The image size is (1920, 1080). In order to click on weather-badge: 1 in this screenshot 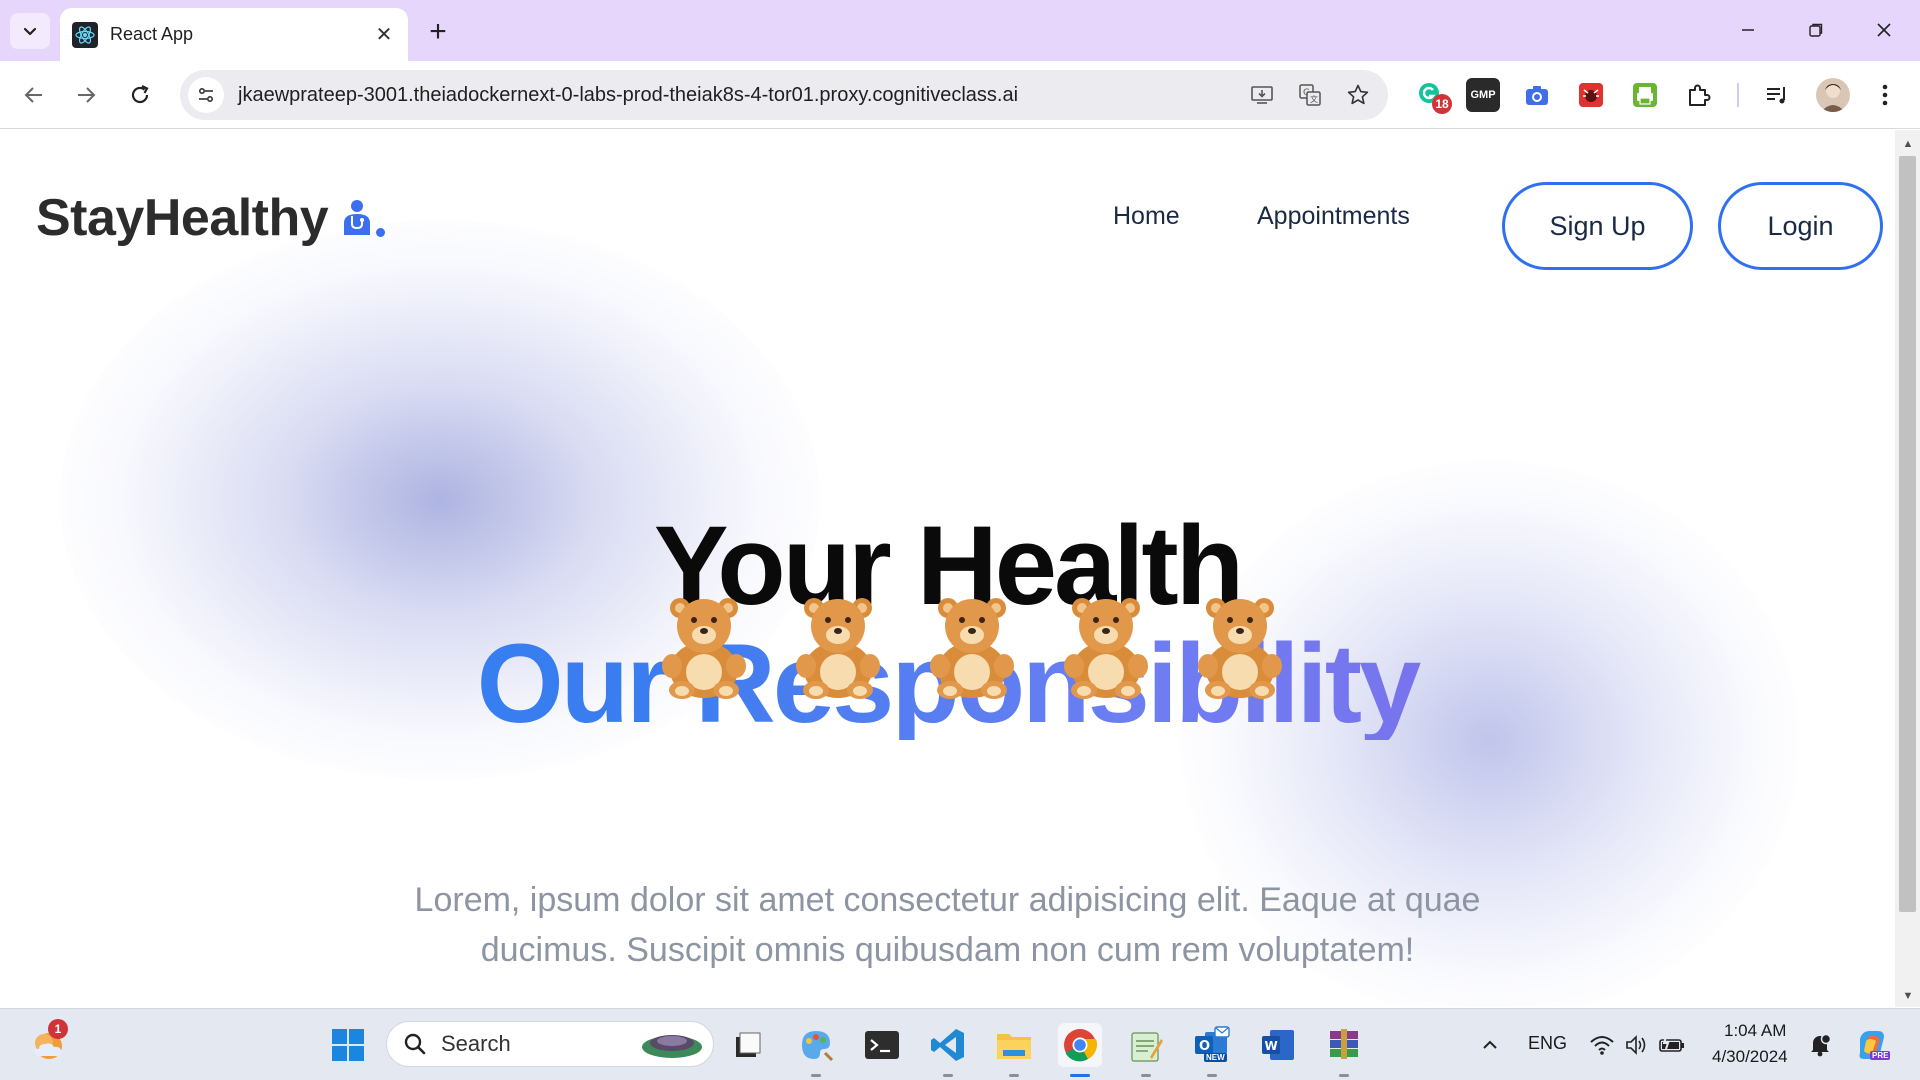, I will do `click(58, 1029)`.